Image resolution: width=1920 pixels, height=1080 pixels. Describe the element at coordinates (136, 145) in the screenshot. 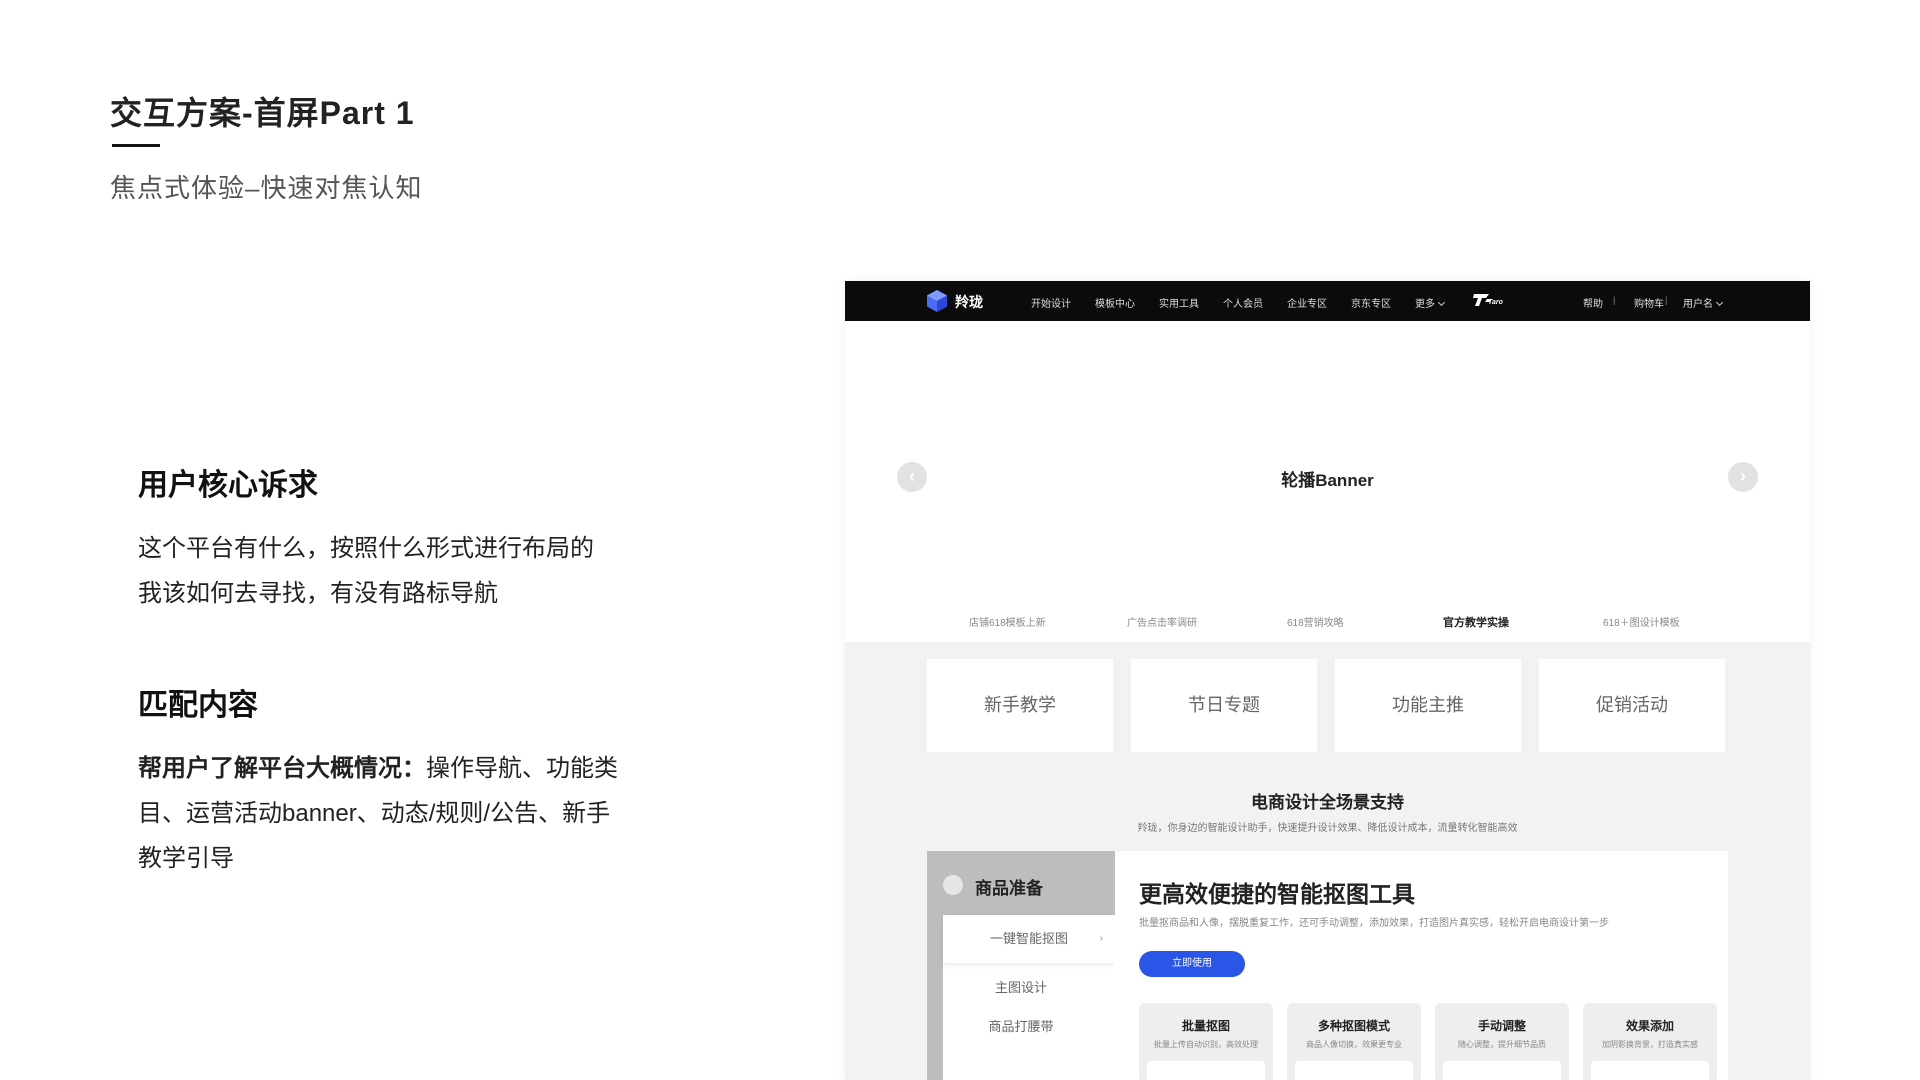

I see `title-divider` at that location.